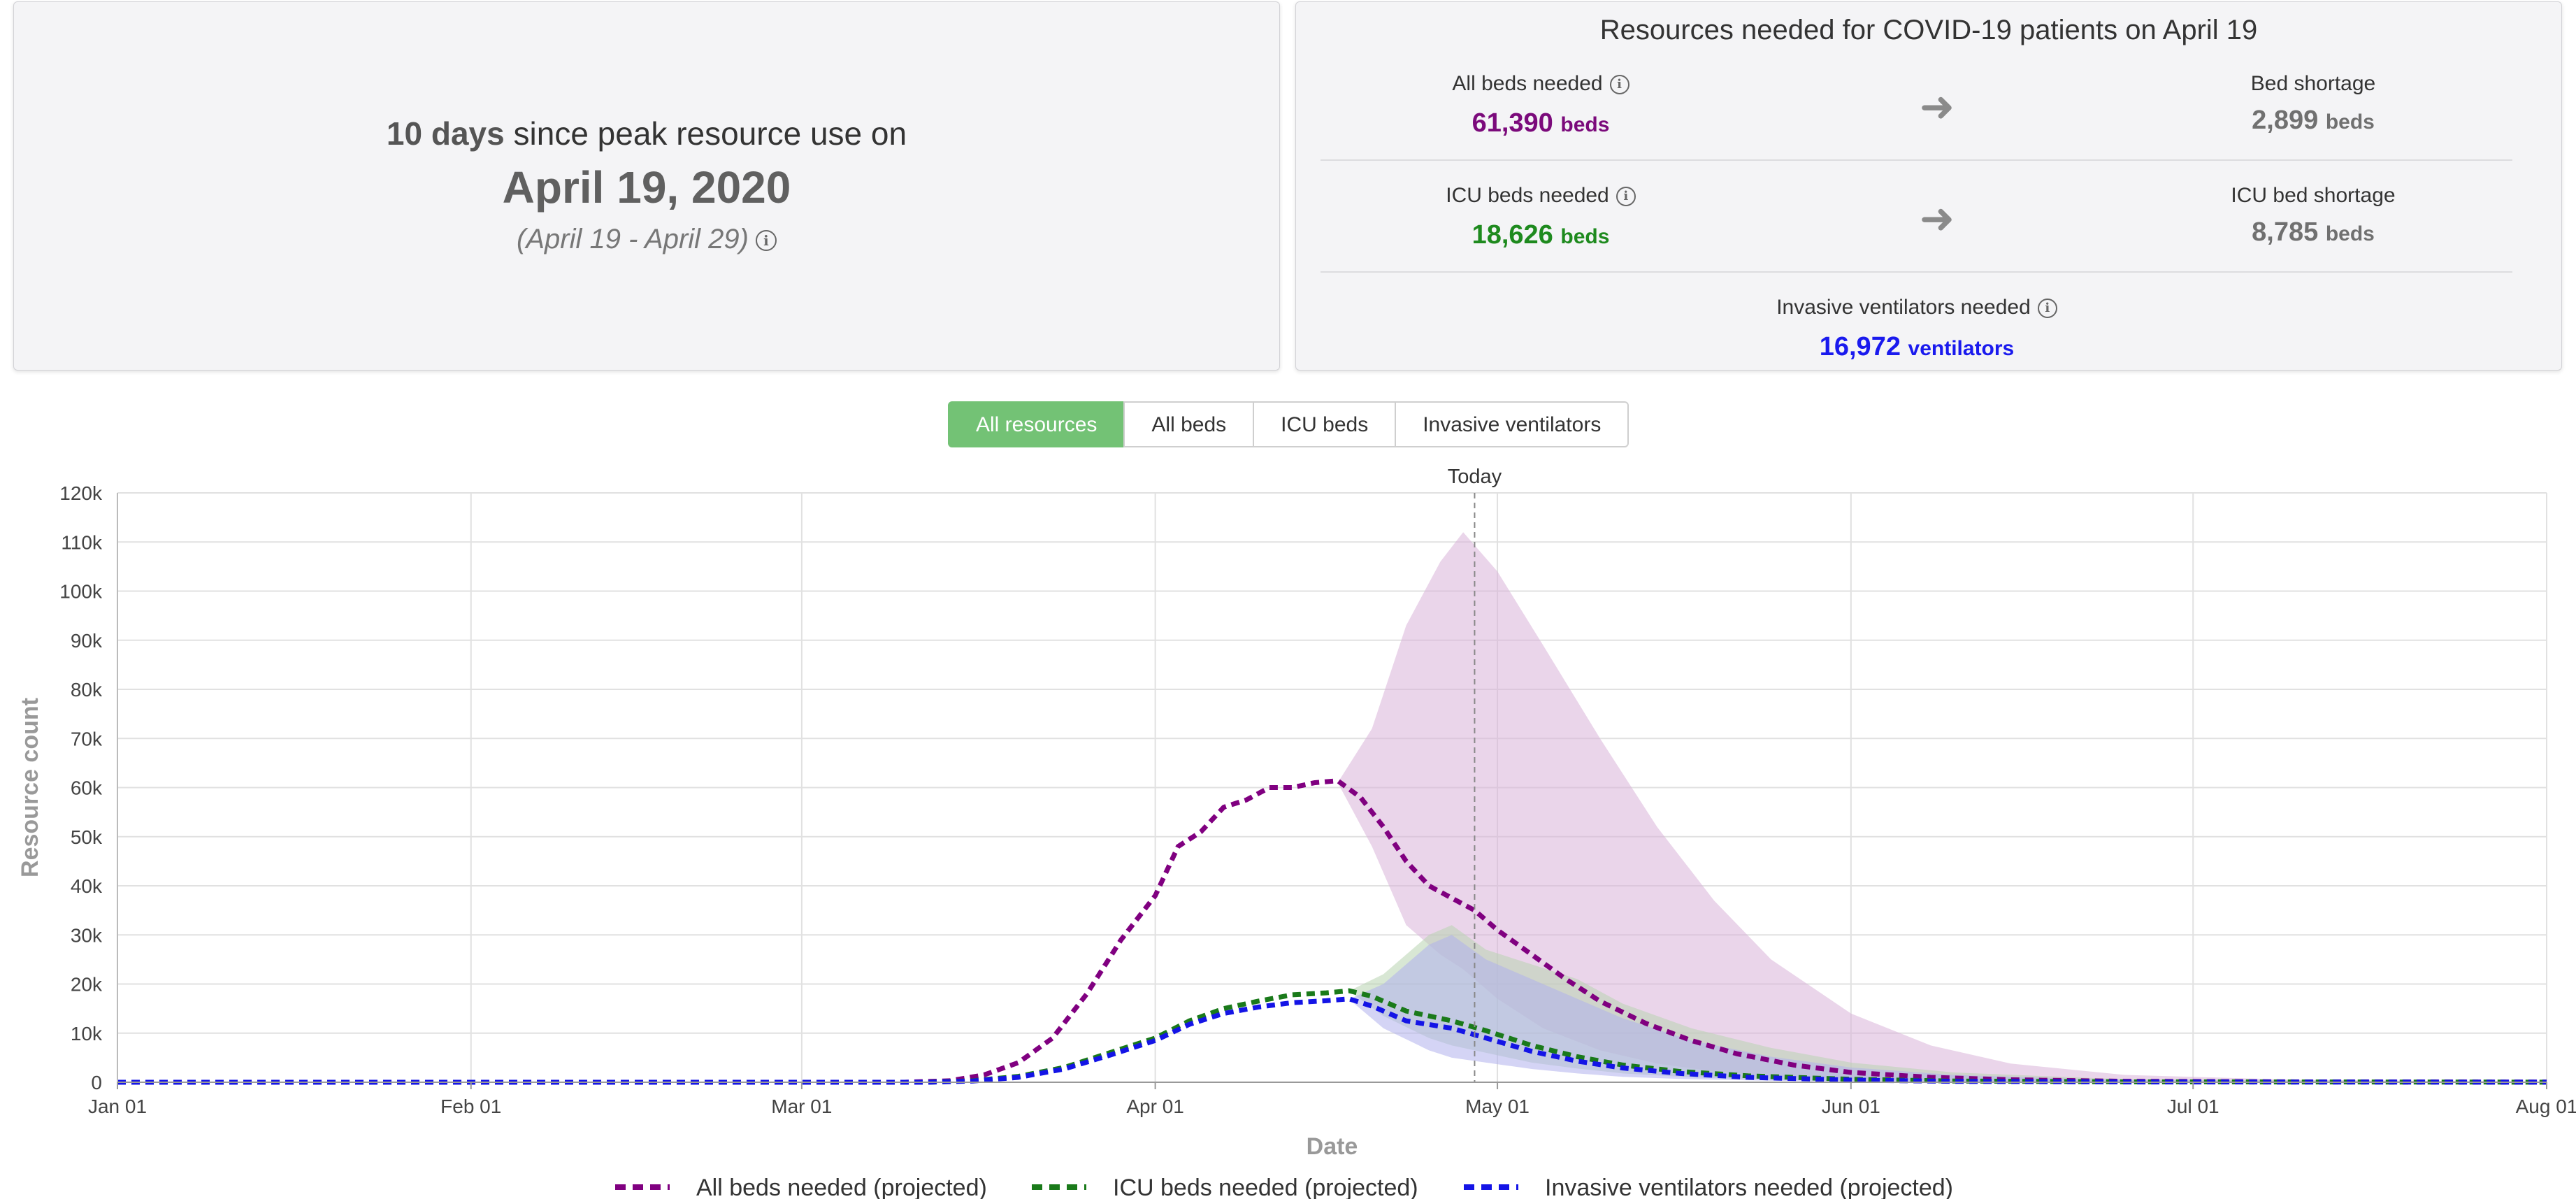 This screenshot has height=1199, width=2576. Describe the element at coordinates (1512, 123) in the screenshot. I see `all-beds-value: 61,390` at that location.